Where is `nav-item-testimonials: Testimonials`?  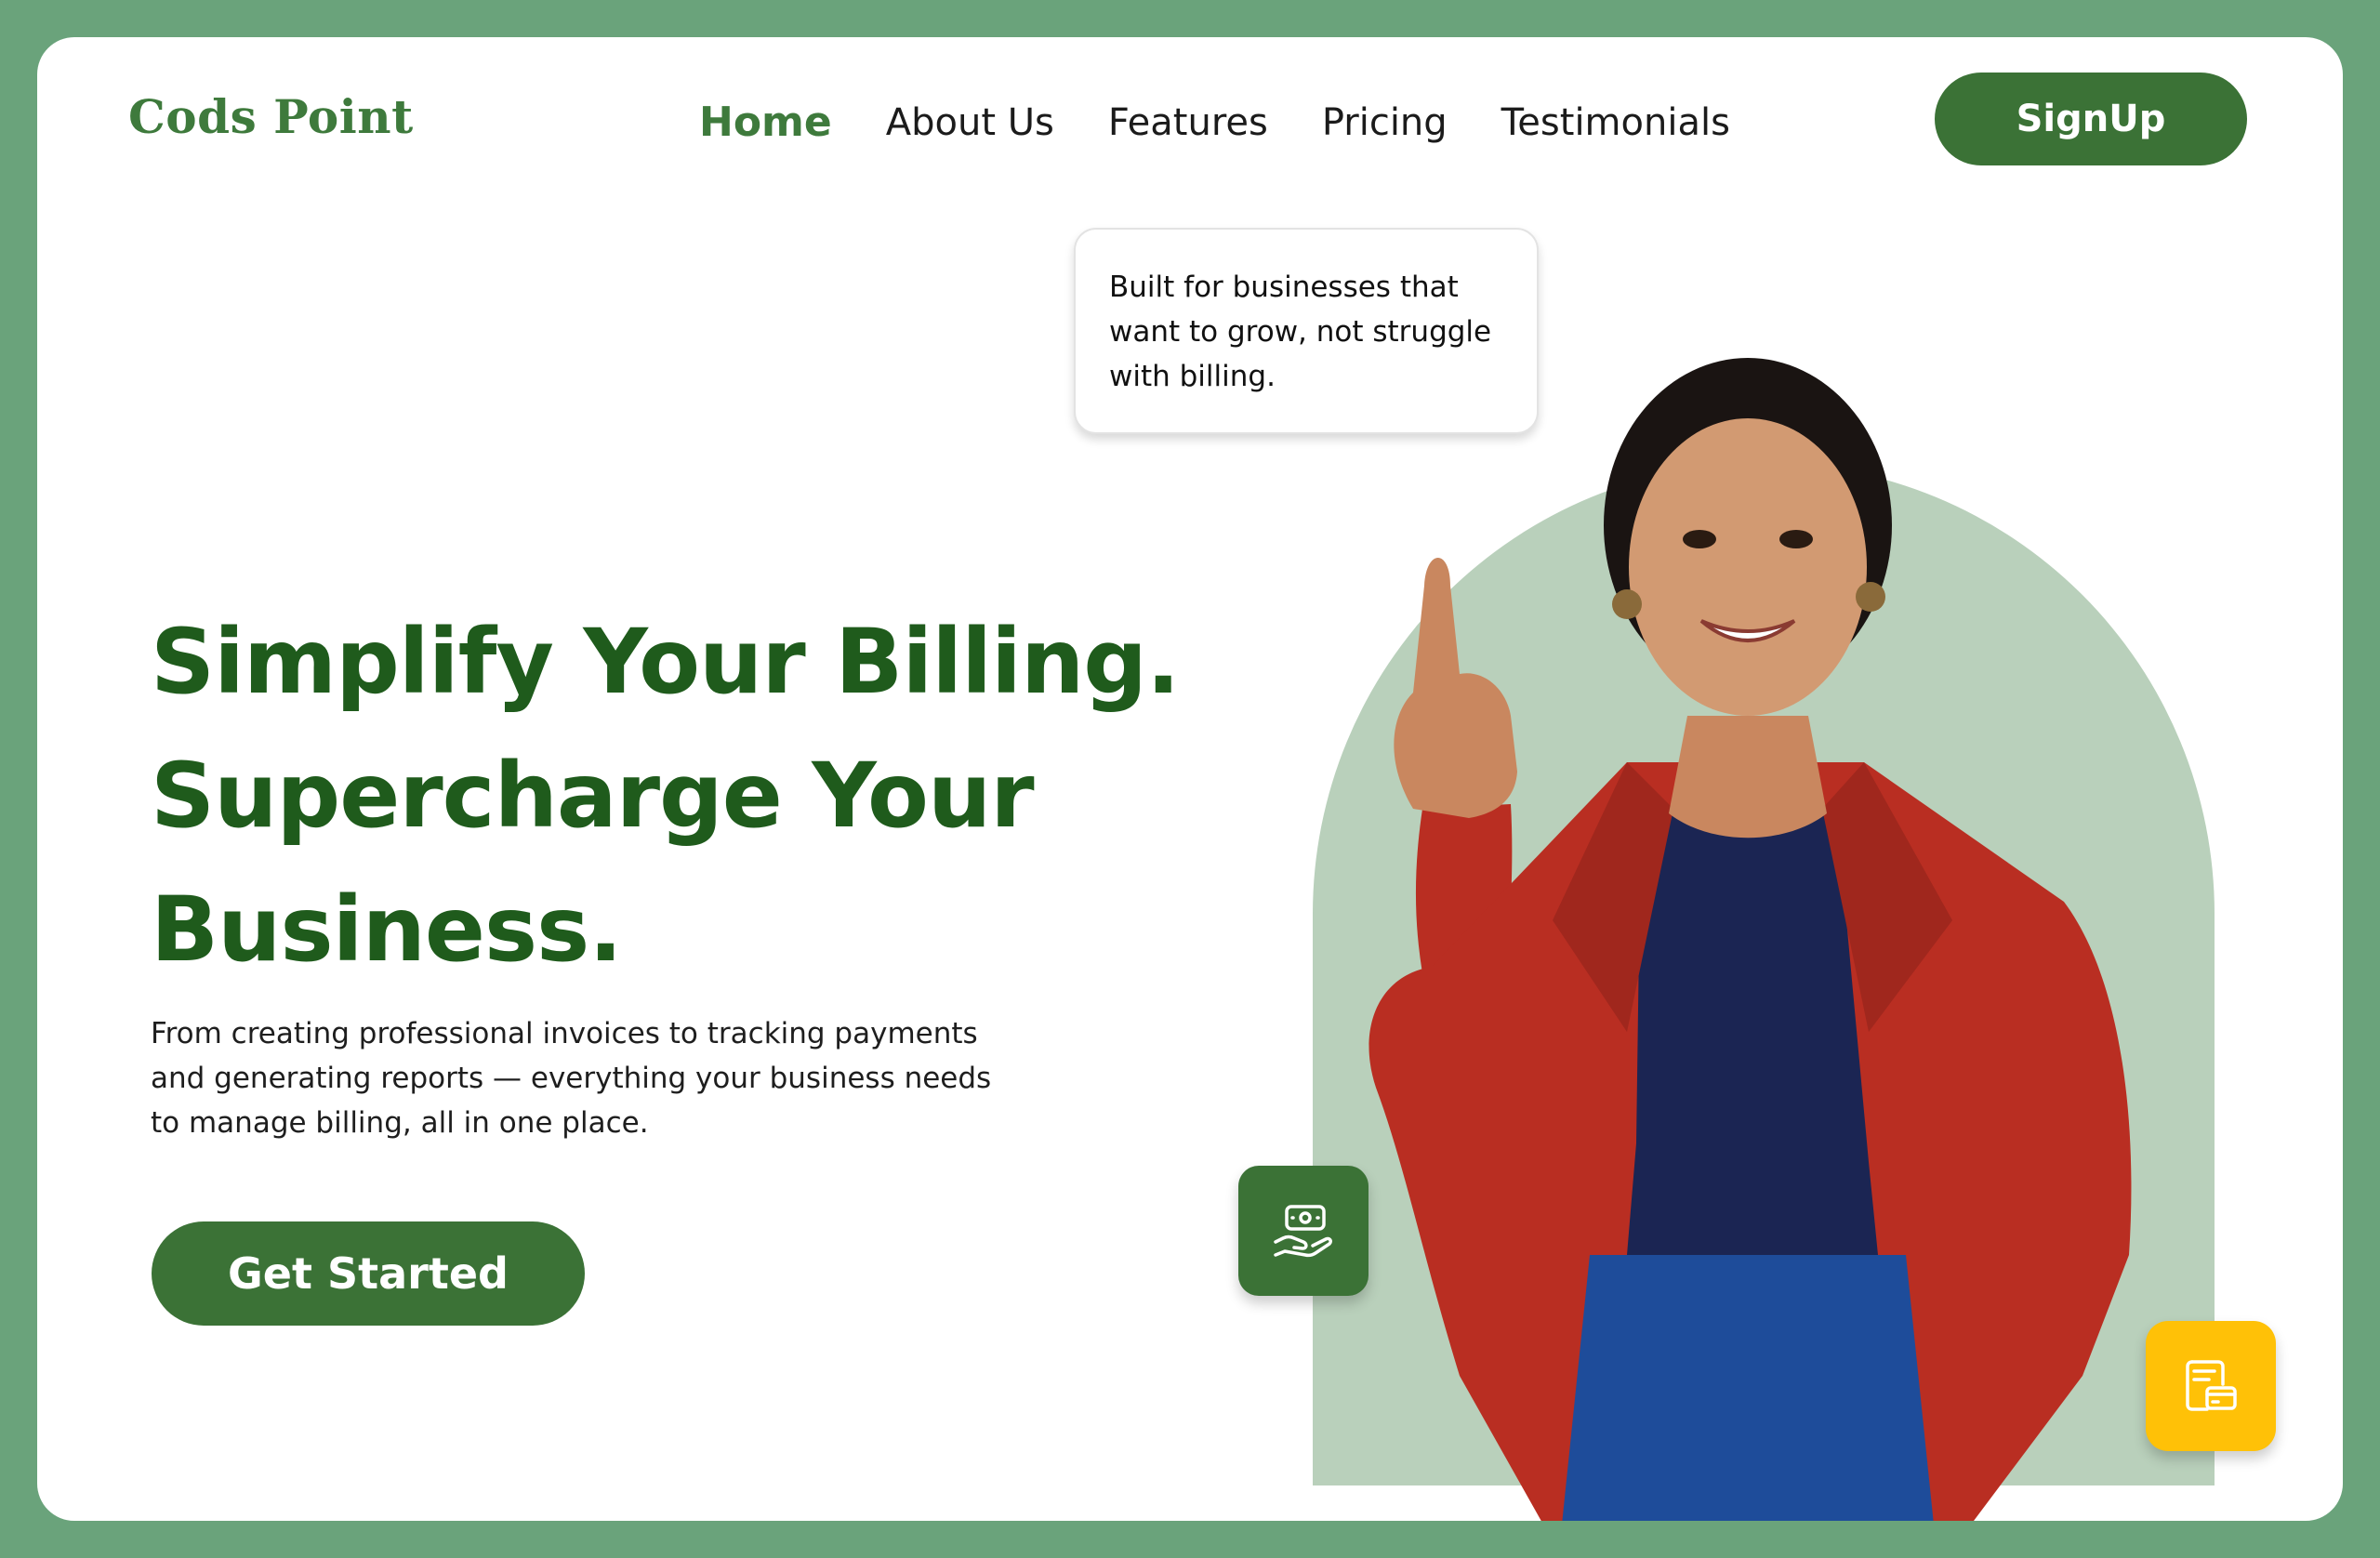
nav-item-testimonials: Testimonials is located at coordinates (1615, 122).